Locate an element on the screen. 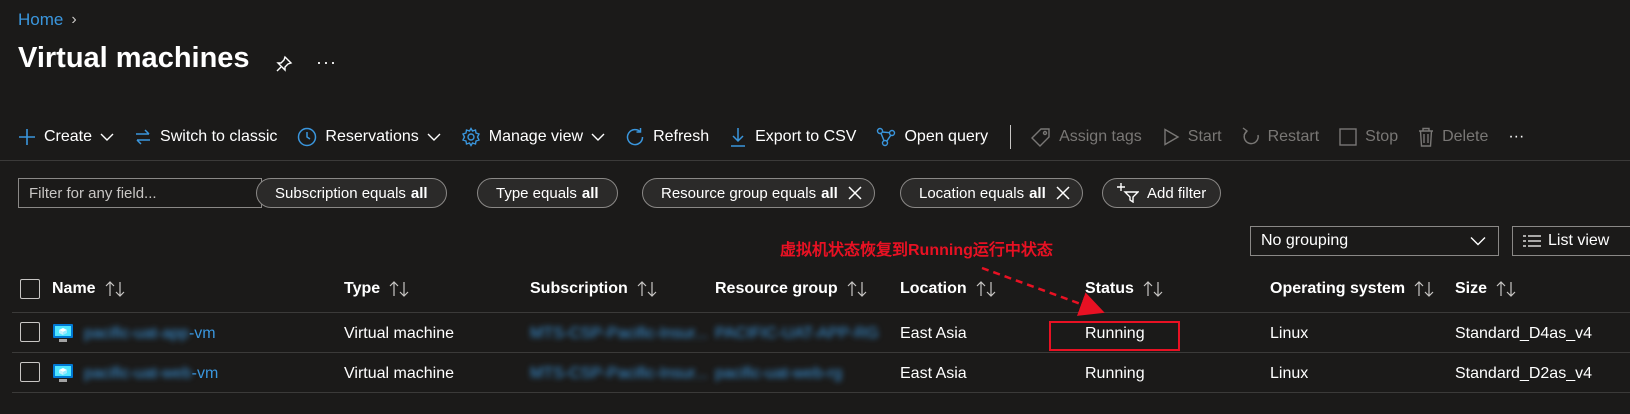  column-header-size-label: Size is located at coordinates (1471, 288).